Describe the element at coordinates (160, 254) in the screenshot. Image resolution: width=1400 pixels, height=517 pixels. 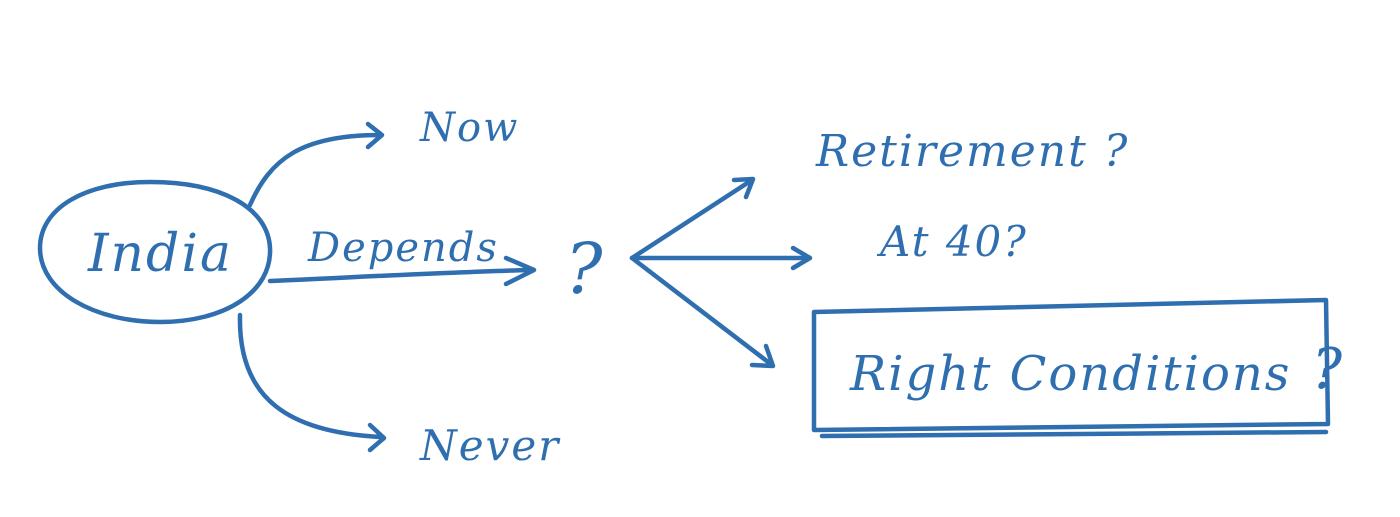
I see `india-node-label: India` at that location.